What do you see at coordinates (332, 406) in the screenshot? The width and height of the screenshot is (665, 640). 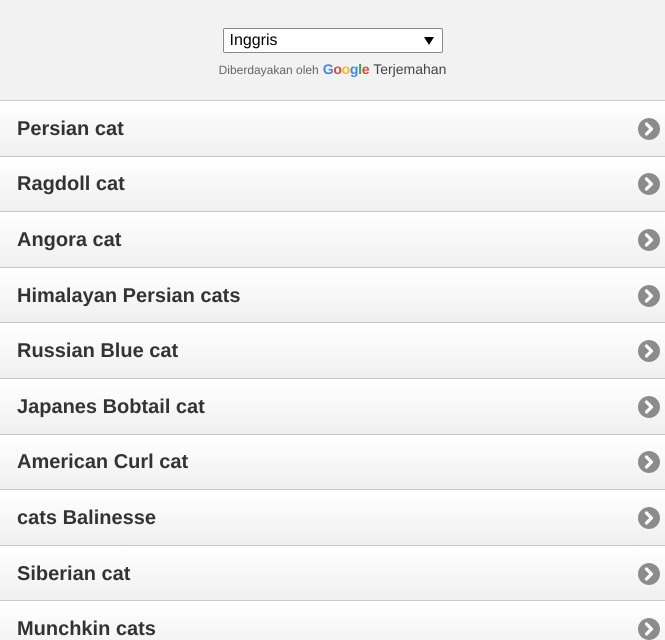 I see `list-item: Japanes Bobtail cat` at bounding box center [332, 406].